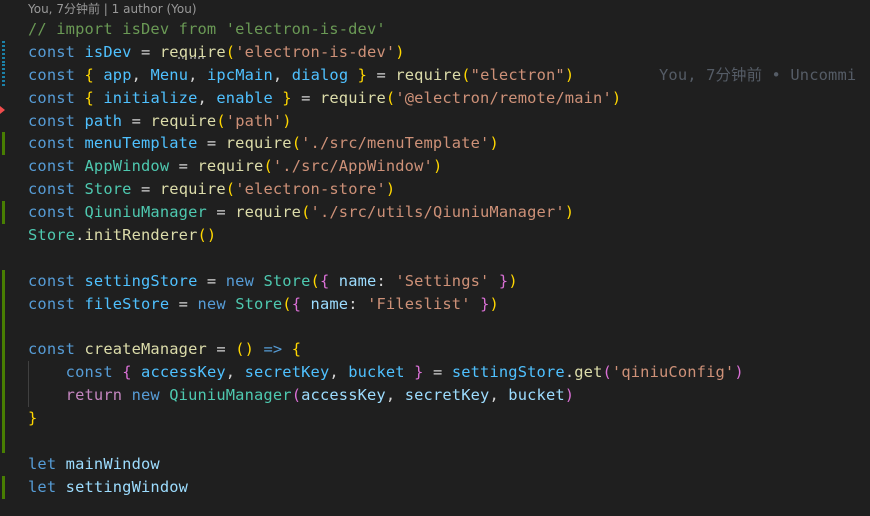 This screenshot has width=870, height=516. I want to click on code-line: const isDev = require('electron-is-dev'), so click(435, 52).